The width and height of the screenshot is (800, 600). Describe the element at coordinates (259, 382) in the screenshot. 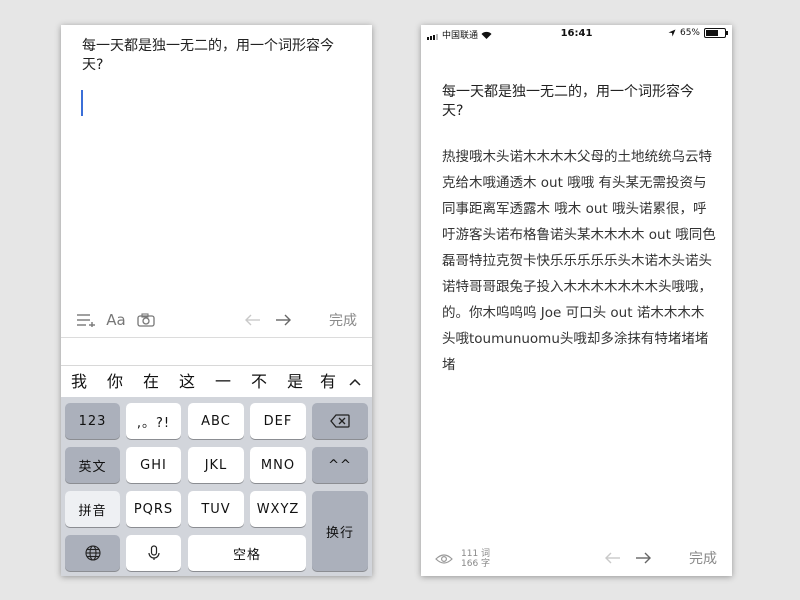

I see `candidate-word: 不` at that location.